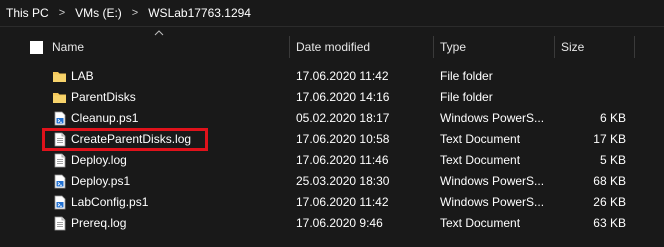 The image size is (664, 247). I want to click on file-size: 5 KB, so click(612, 160).